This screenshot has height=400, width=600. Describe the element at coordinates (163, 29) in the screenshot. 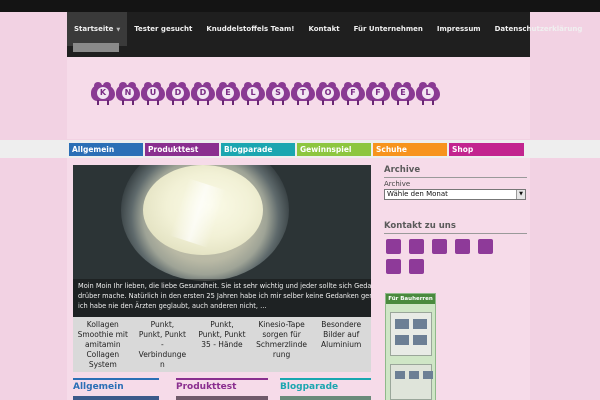

I see `nav-item-tester-gesucht: Tester gesucht` at that location.